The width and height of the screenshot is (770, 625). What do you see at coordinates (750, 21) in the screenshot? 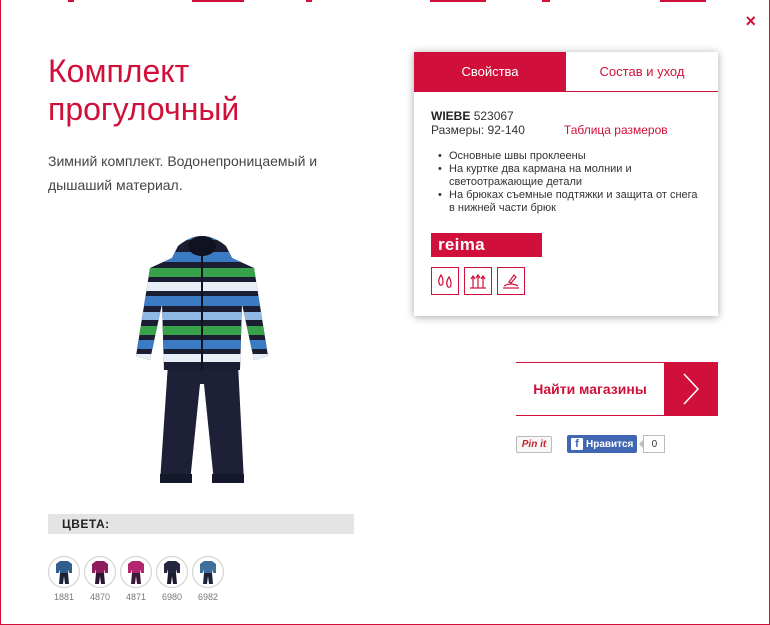
I see `close-button: ×` at bounding box center [750, 21].